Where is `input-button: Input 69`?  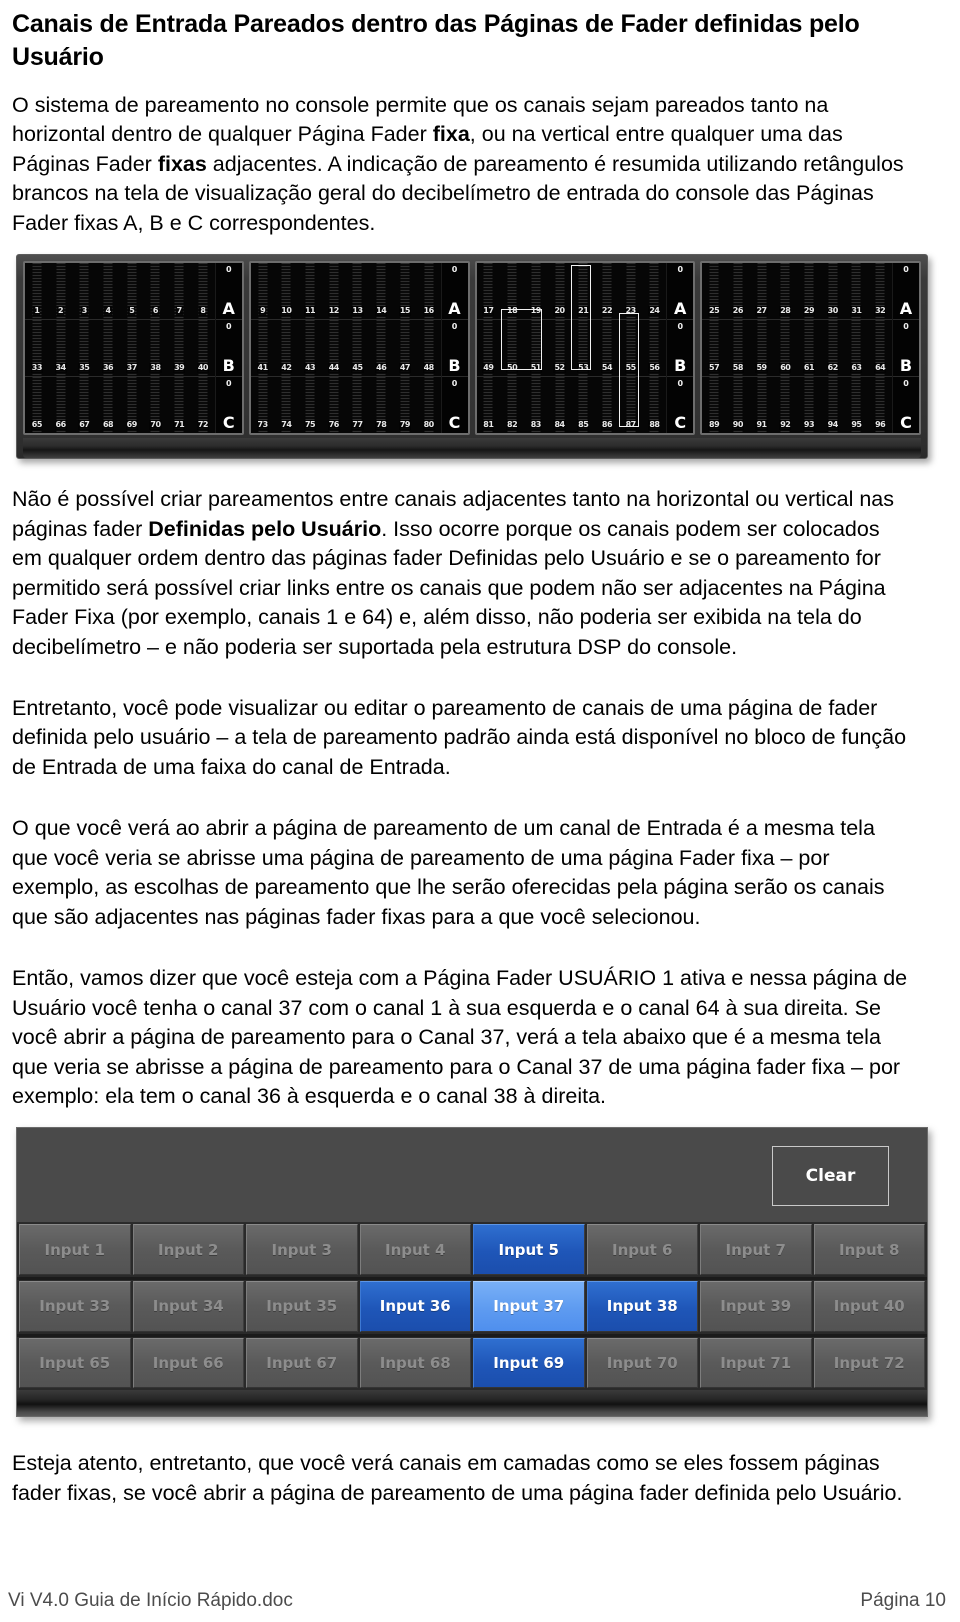
input-button: Input 69 is located at coordinates (529, 1363).